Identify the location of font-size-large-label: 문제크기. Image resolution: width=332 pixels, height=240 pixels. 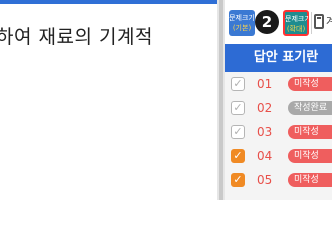
(298, 19).